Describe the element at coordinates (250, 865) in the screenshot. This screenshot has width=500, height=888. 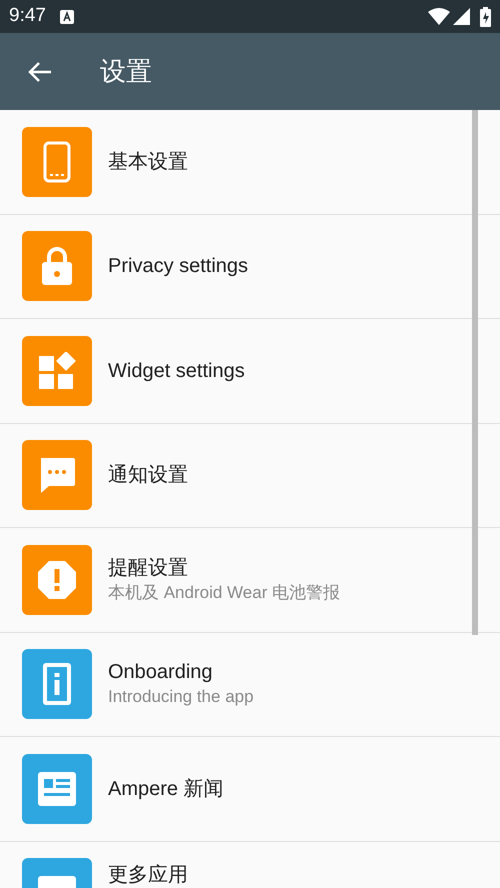
I see `settings-item: 更多应用` at that location.